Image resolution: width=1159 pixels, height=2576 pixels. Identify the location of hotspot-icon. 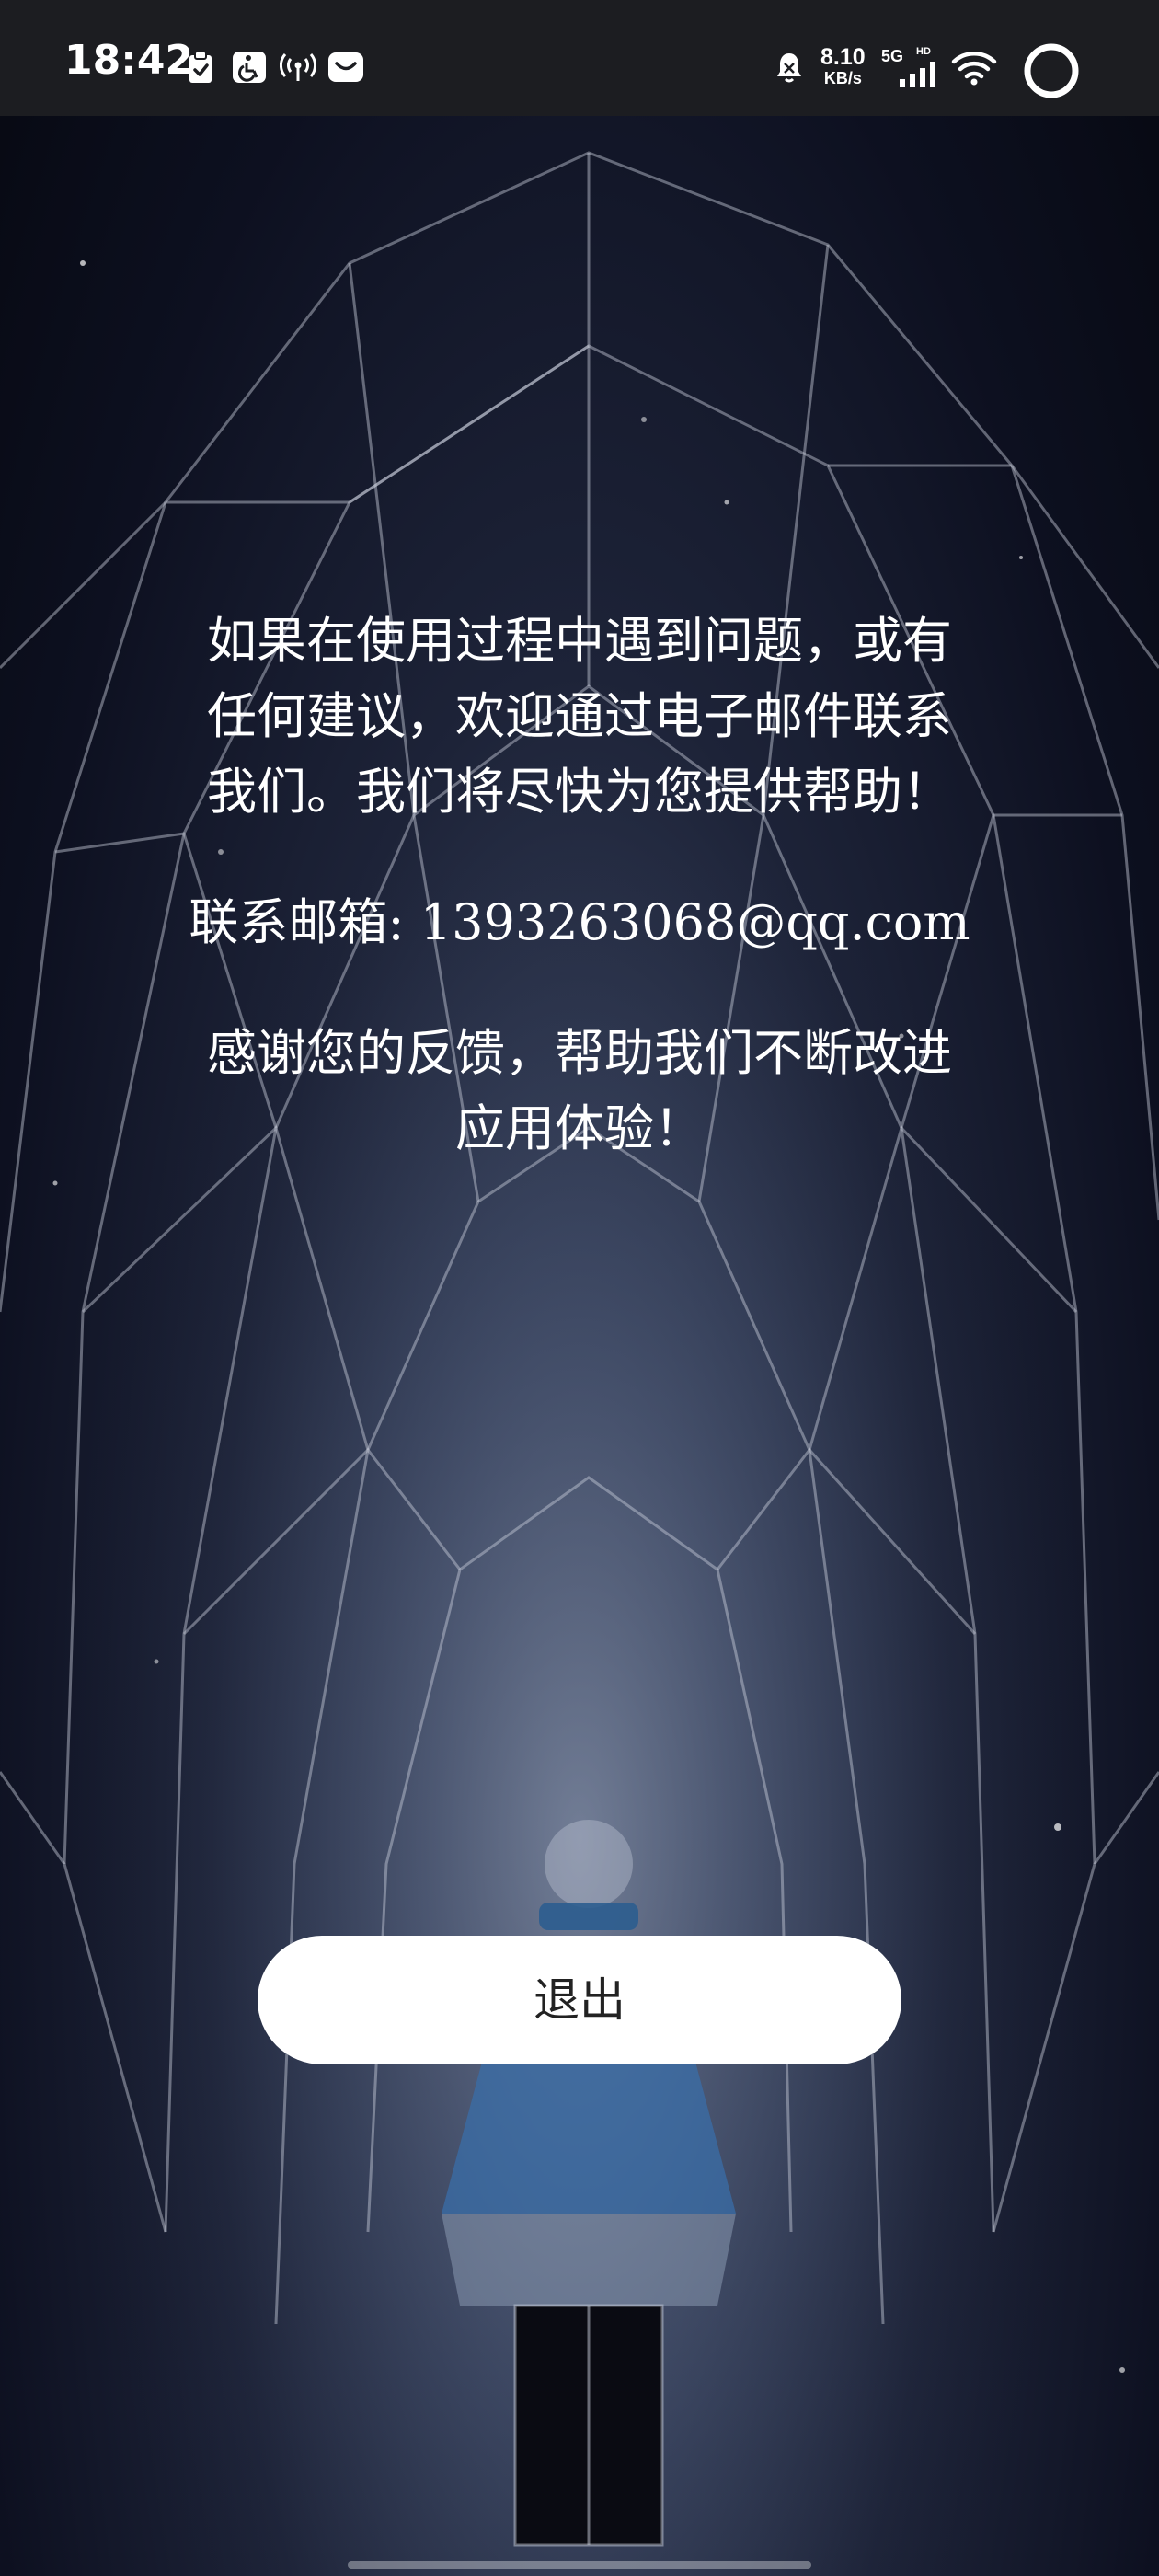
(298, 69).